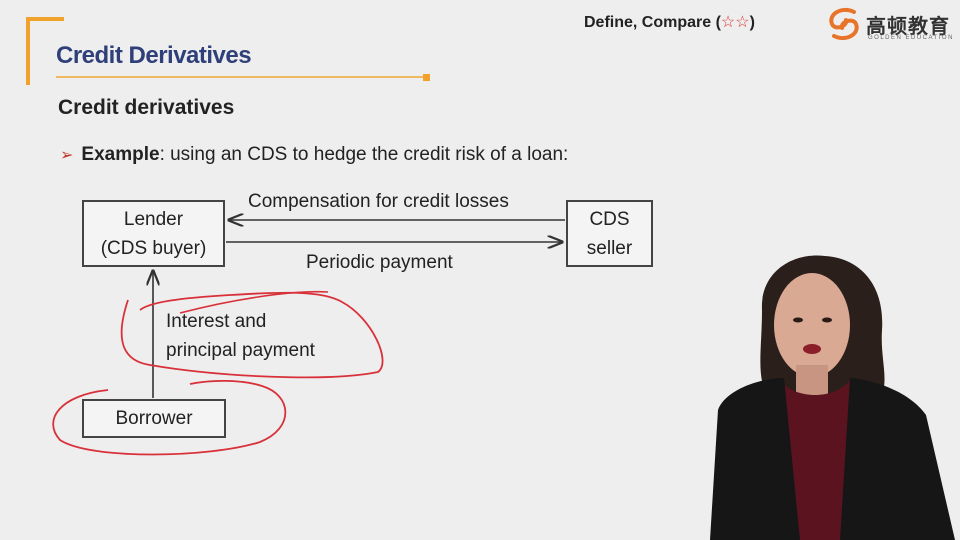 The width and height of the screenshot is (960, 540). I want to click on annotation-circle-interest, so click(252, 335).